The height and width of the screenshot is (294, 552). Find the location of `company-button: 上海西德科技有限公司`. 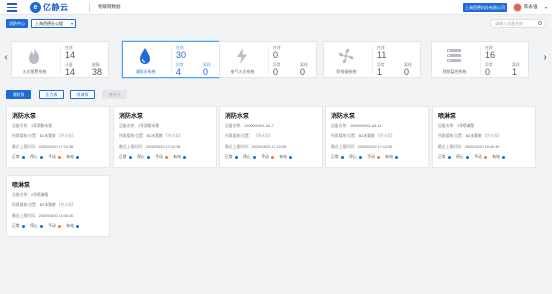

company-button: 上海西德科技有限公司 is located at coordinates (485, 7).